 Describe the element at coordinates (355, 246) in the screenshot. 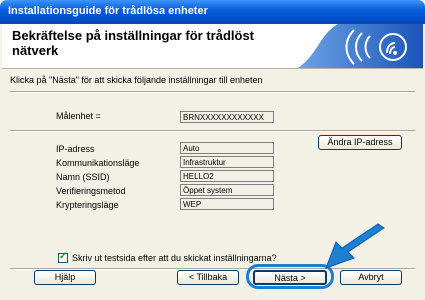

I see `arrow-icon` at that location.